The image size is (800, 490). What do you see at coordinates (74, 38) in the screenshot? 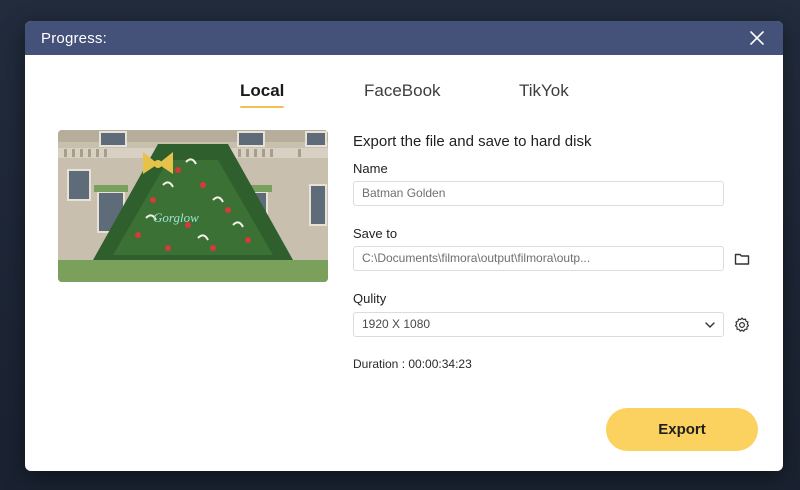
I see `dialog-title: Progress:` at bounding box center [74, 38].